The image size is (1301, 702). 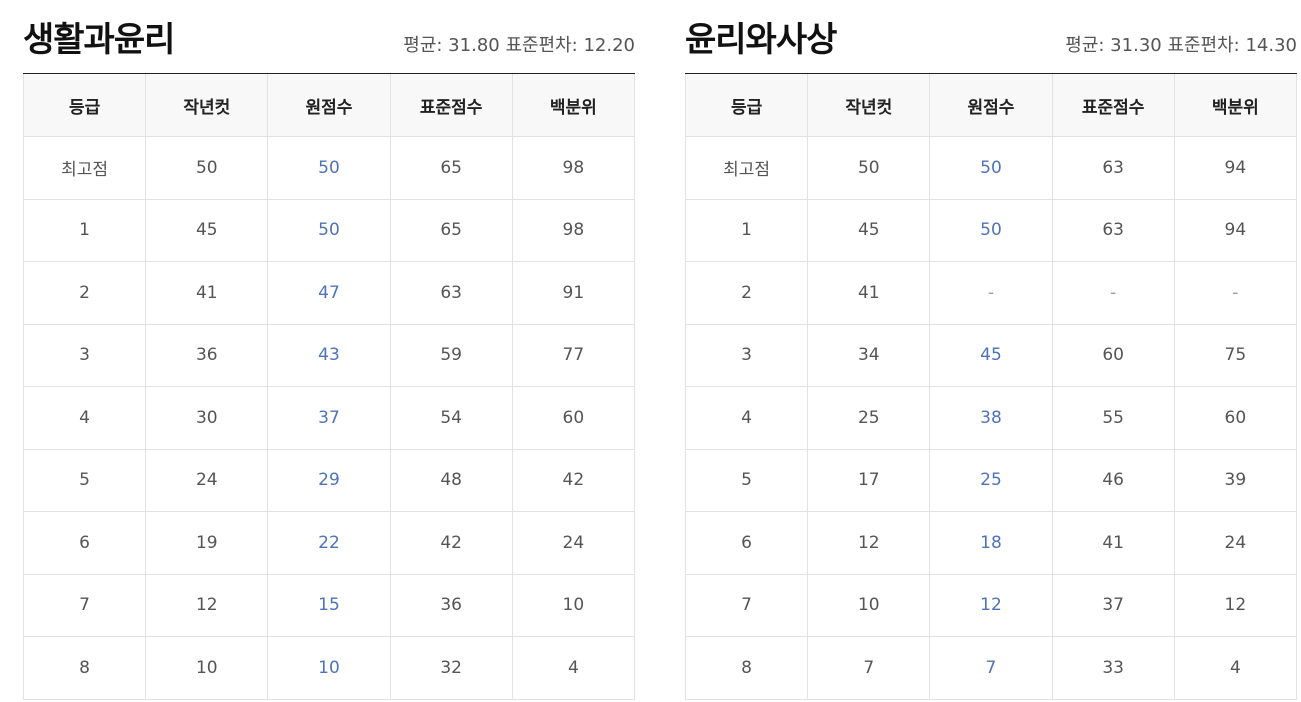 What do you see at coordinates (1113, 605) in the screenshot?
I see `cell-standard-score: 37` at bounding box center [1113, 605].